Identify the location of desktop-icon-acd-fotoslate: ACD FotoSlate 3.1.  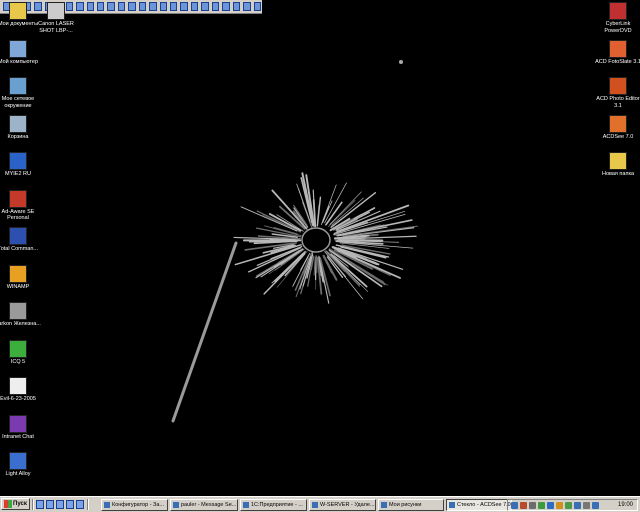
(616, 52).